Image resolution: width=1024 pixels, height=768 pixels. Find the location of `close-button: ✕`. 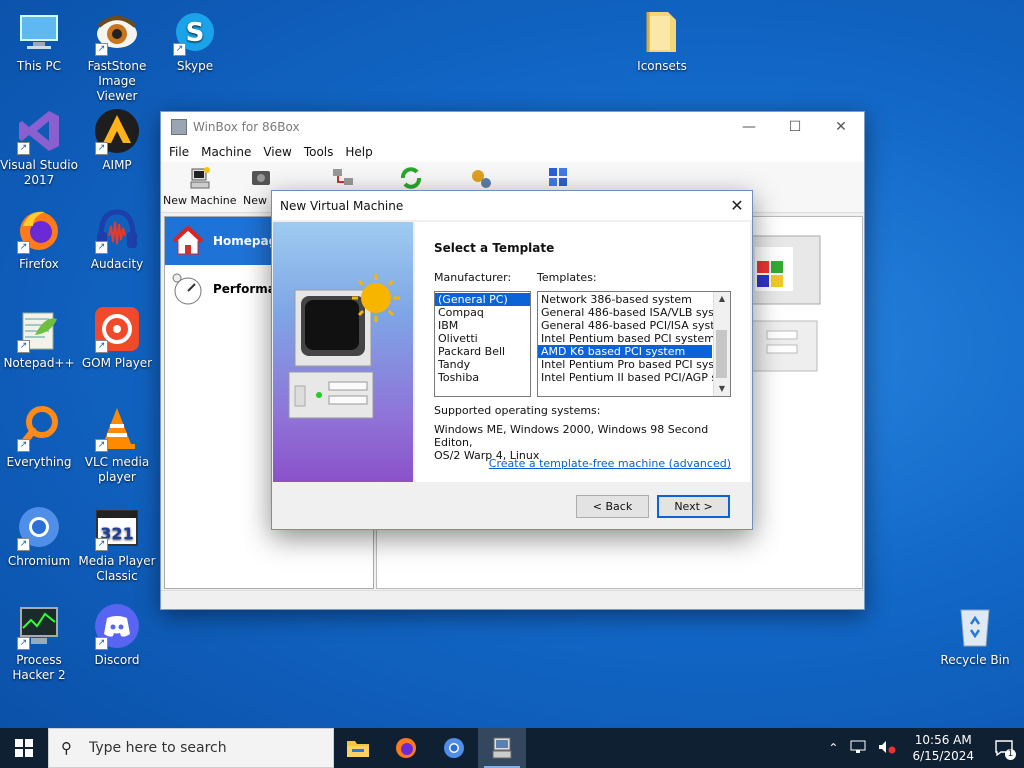

close-button: ✕ is located at coordinates (841, 127).